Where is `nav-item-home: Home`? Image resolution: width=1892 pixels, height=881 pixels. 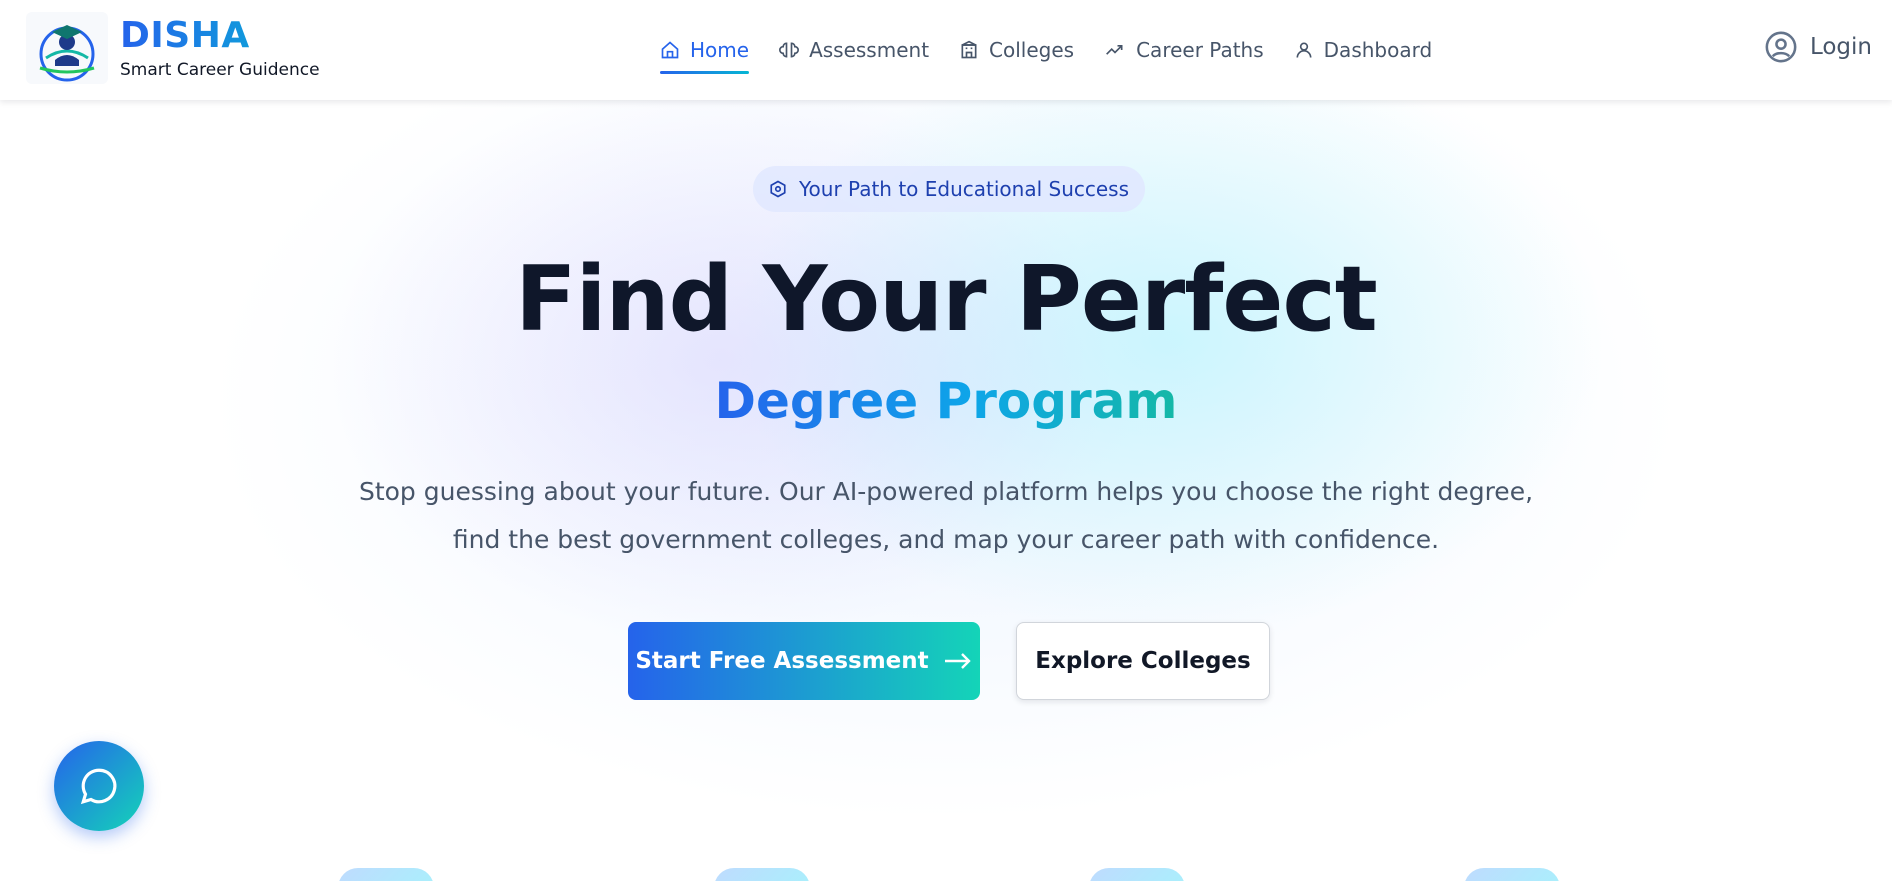 nav-item-home: Home is located at coordinates (705, 50).